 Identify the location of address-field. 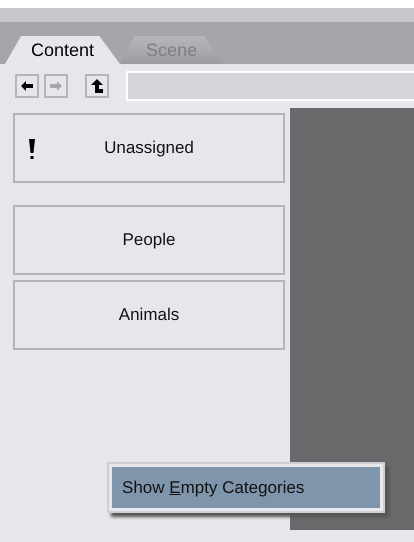
(270, 86).